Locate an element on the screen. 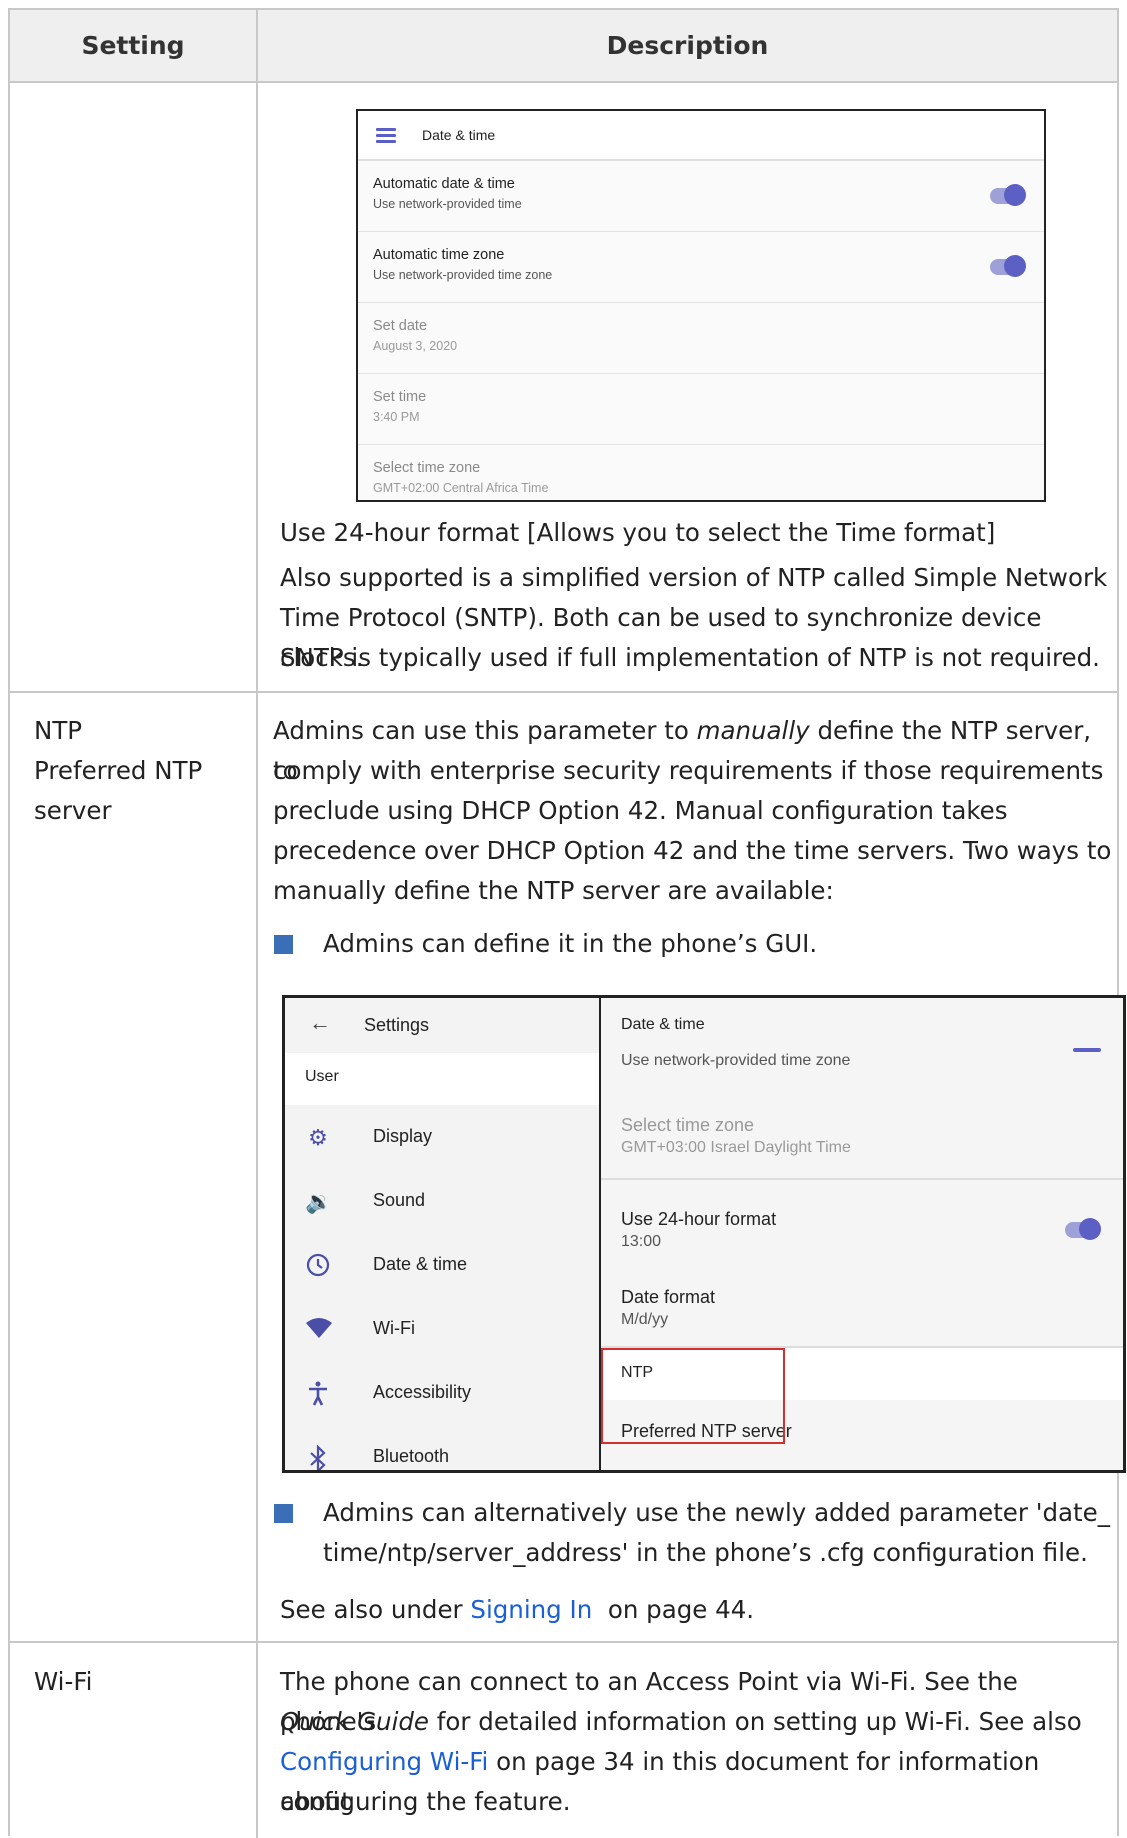 The image size is (1127, 1838). menu-label: Accessibility is located at coordinates (422, 1392).